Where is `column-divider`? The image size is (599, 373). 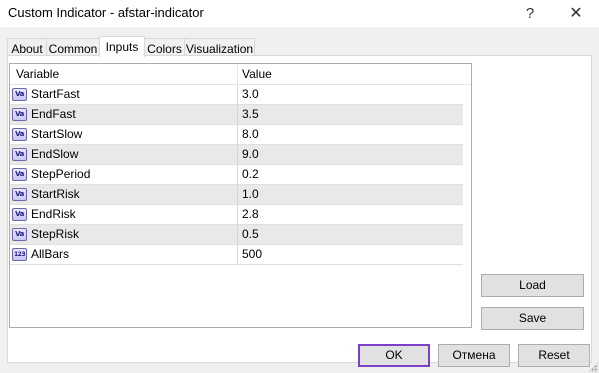 column-divider is located at coordinates (237, 74).